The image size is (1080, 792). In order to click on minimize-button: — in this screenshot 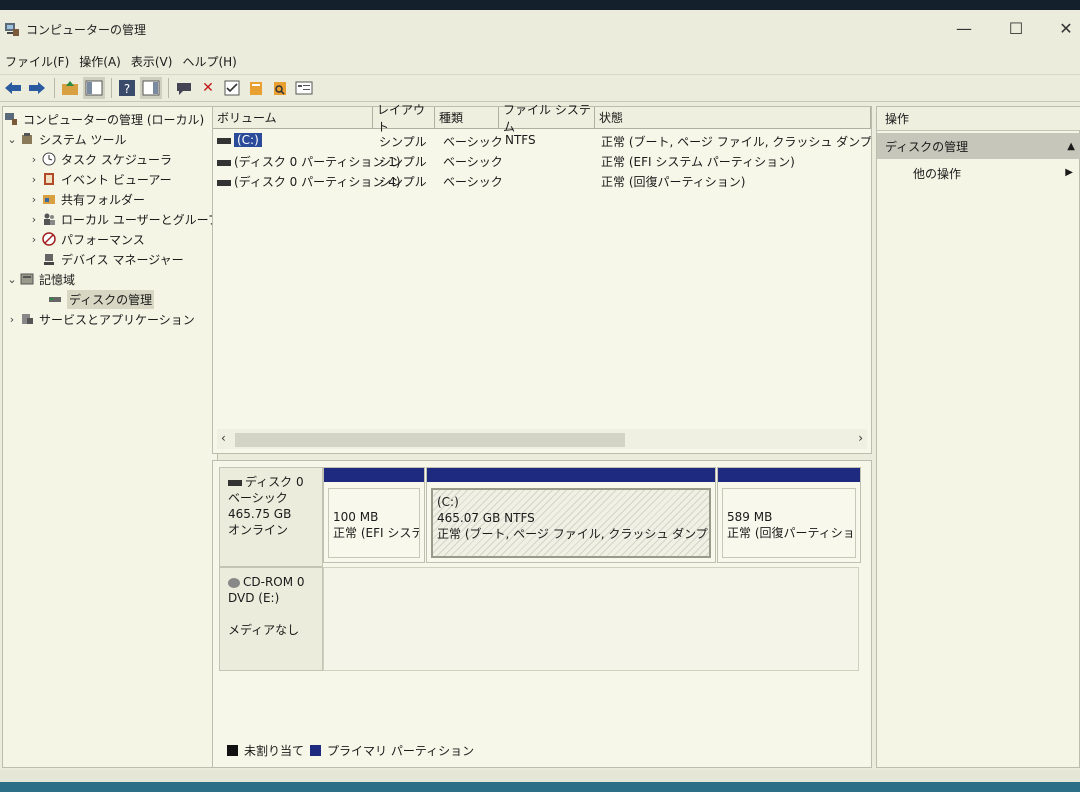, I will do `click(964, 28)`.